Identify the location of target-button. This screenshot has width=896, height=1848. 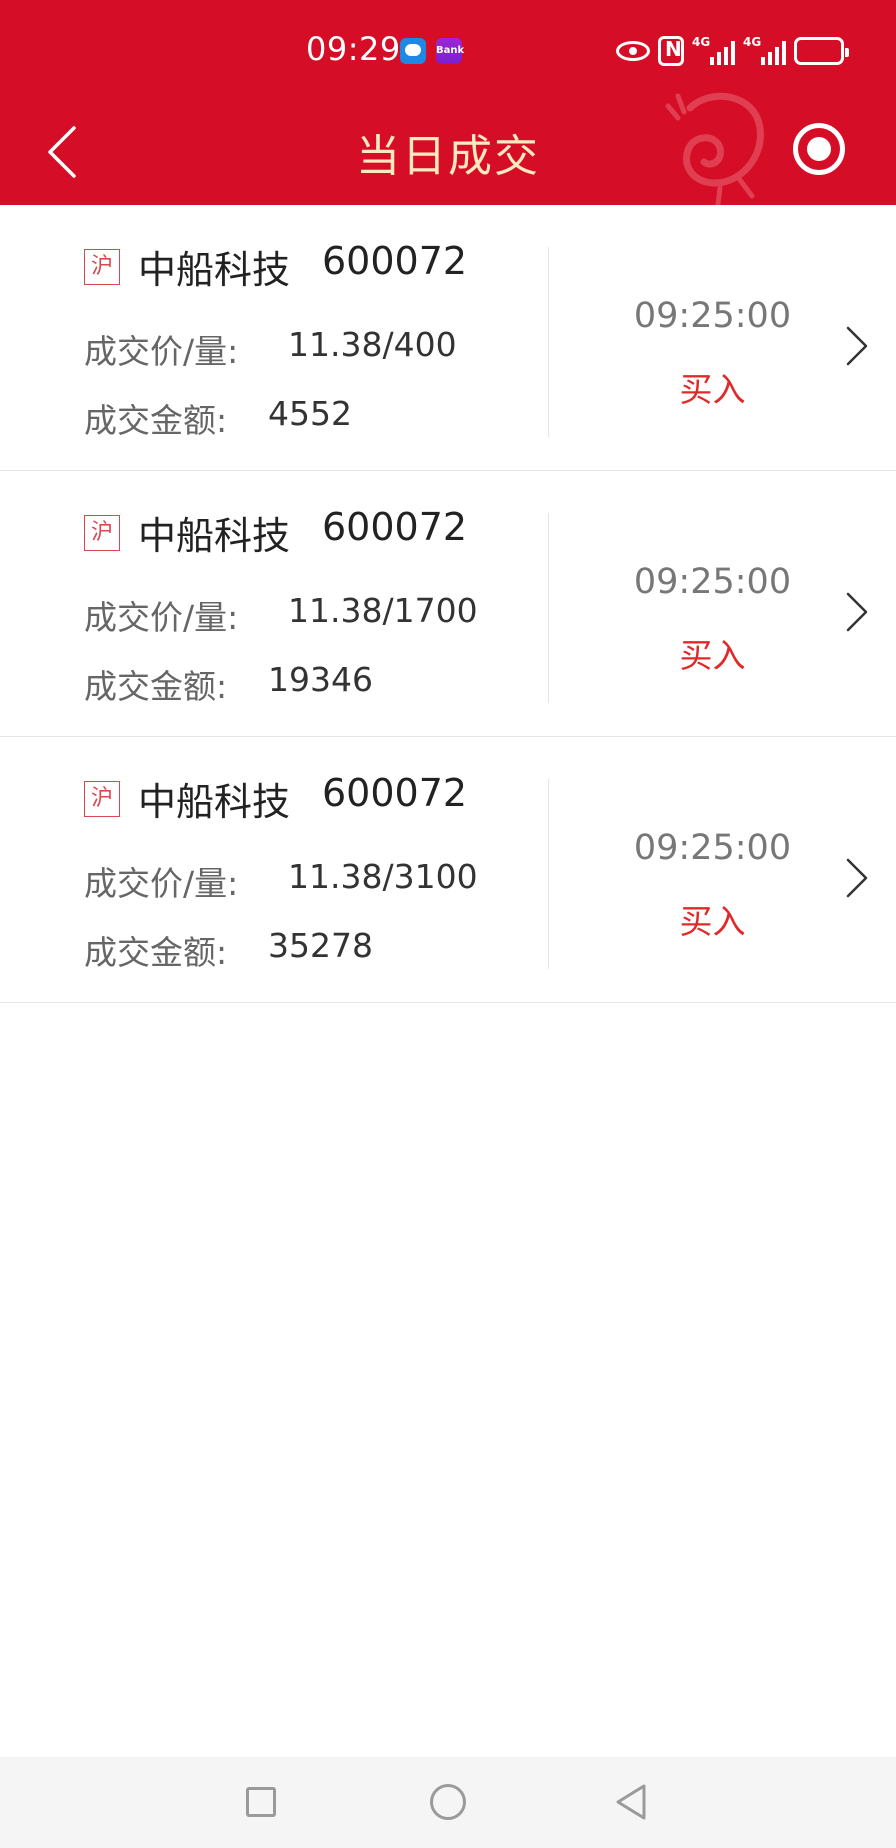
(819, 149).